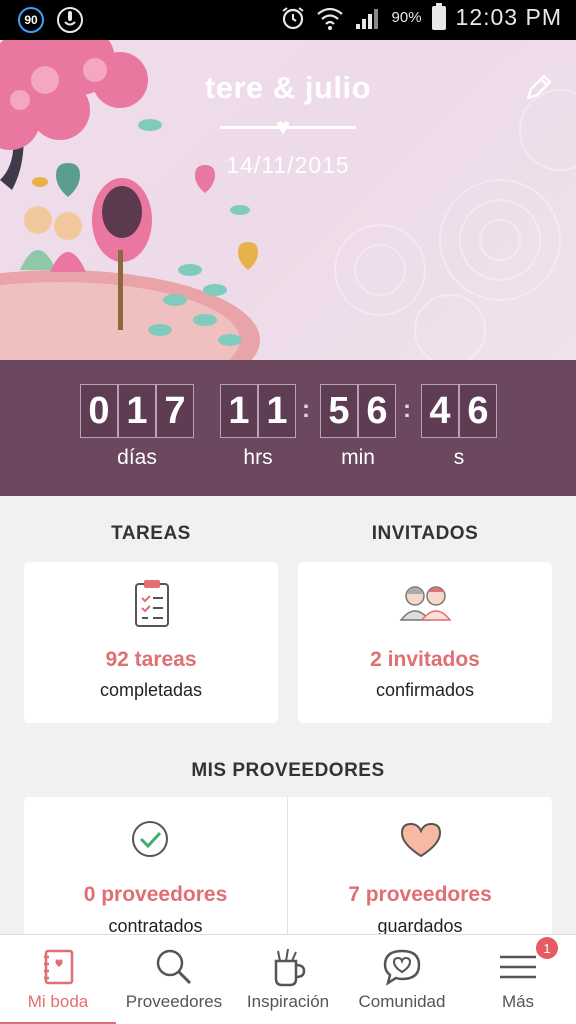  I want to click on guests-title: INVITADOS, so click(425, 533).